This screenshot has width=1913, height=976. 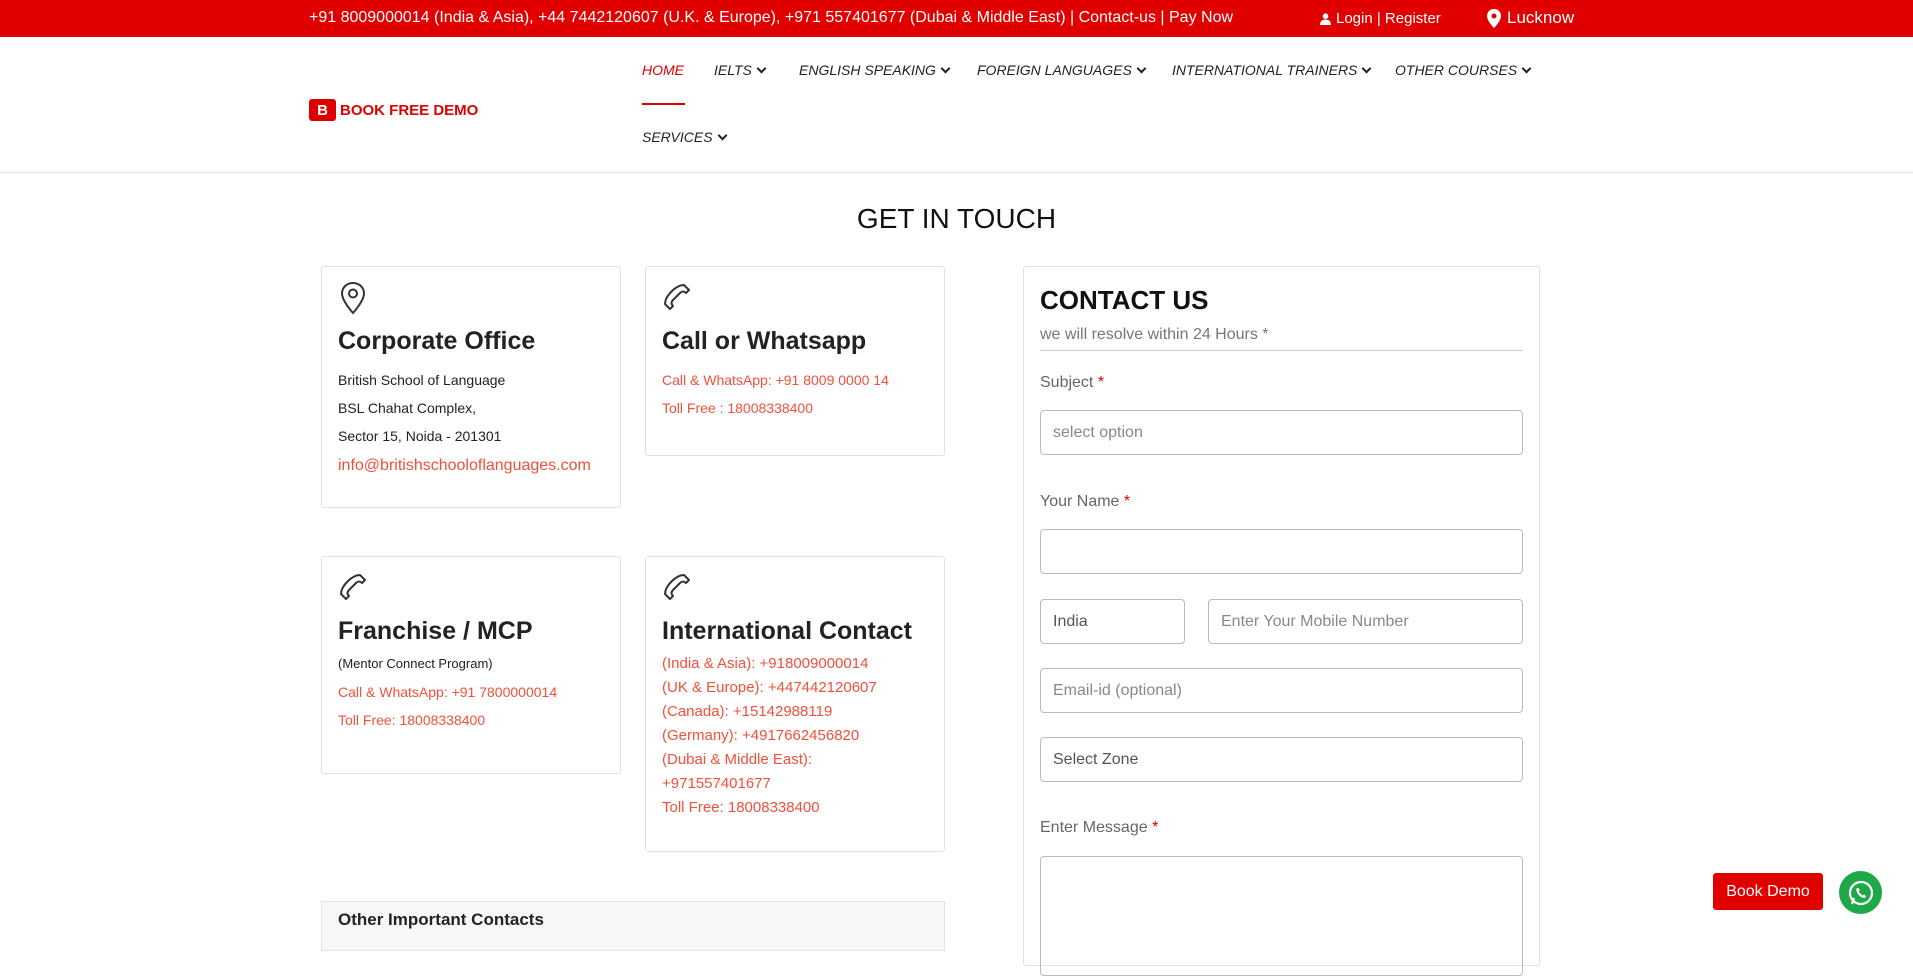 I want to click on nav-active-indicator, so click(x=663, y=104).